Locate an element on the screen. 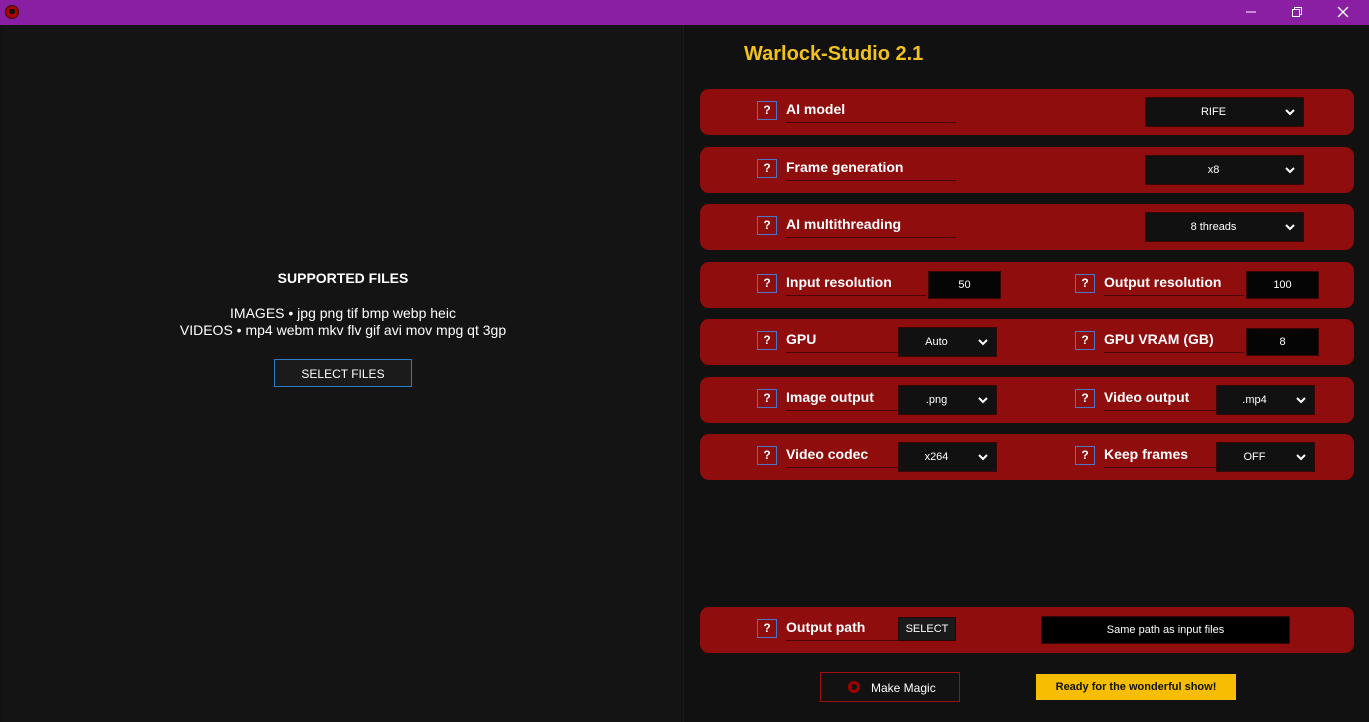 The width and height of the screenshot is (1369, 722). restore-icon is located at coordinates (1297, 12).